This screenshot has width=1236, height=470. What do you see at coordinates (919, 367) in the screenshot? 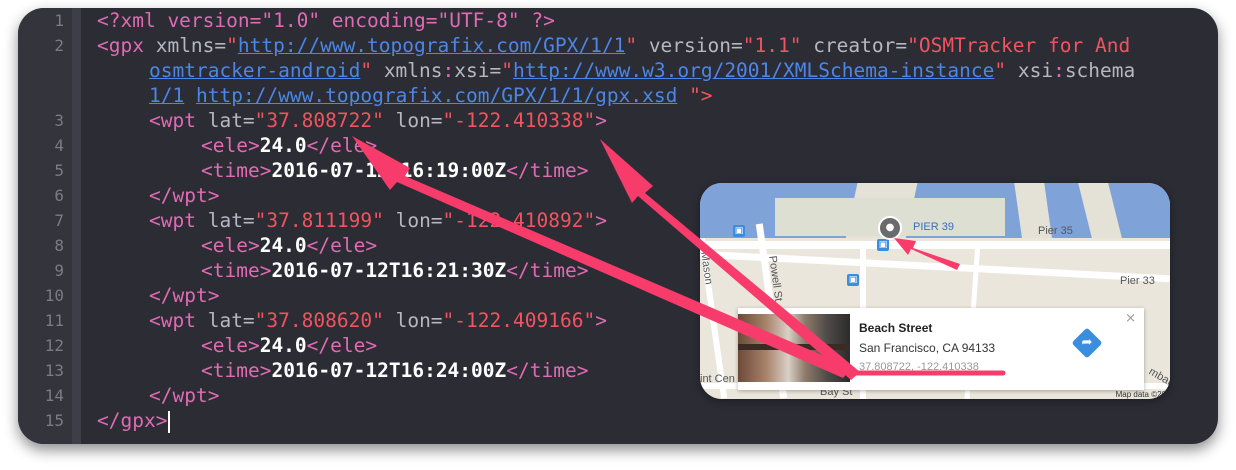
I see `place-coordinates: 37.808722, -122.410338` at bounding box center [919, 367].